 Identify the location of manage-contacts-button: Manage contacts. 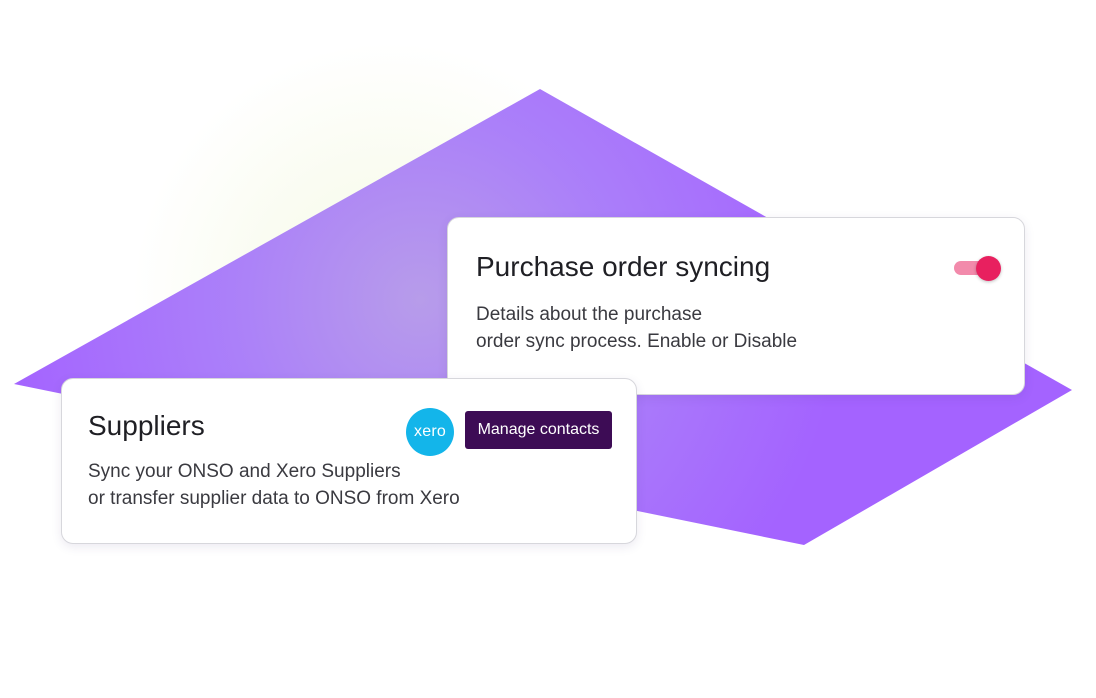
(538, 430).